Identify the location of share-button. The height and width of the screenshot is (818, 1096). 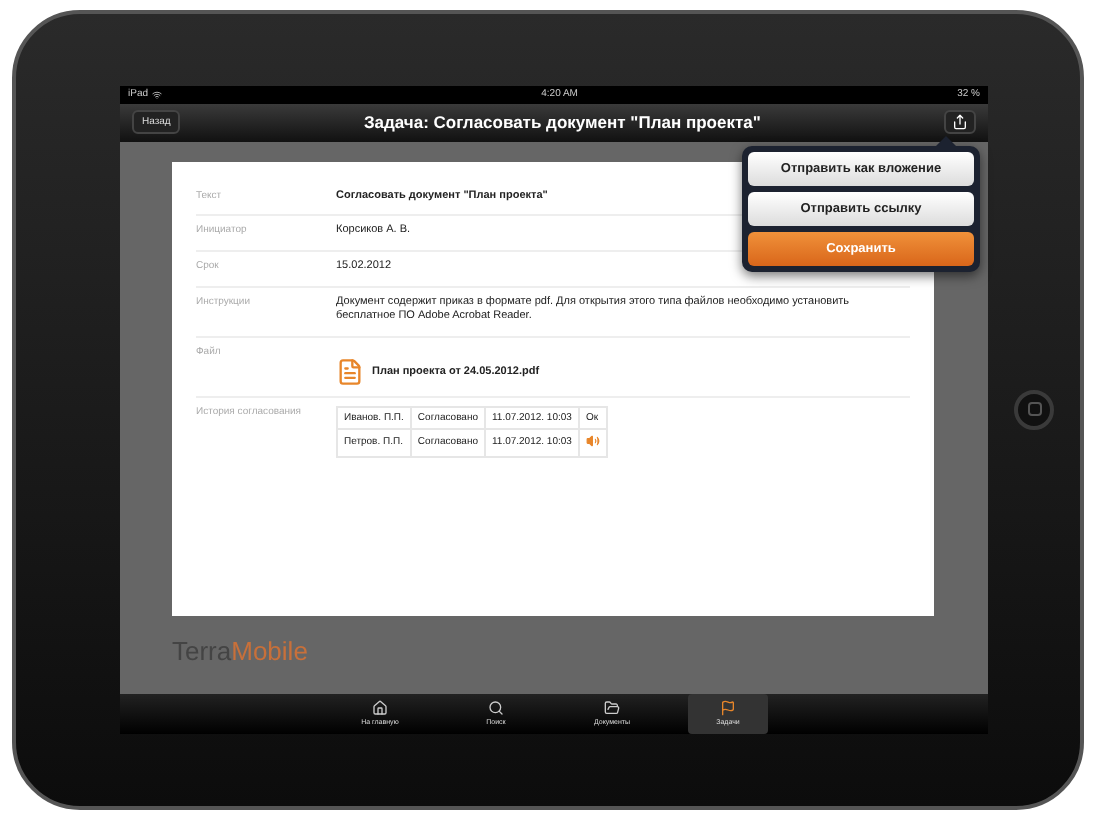
(960, 122).